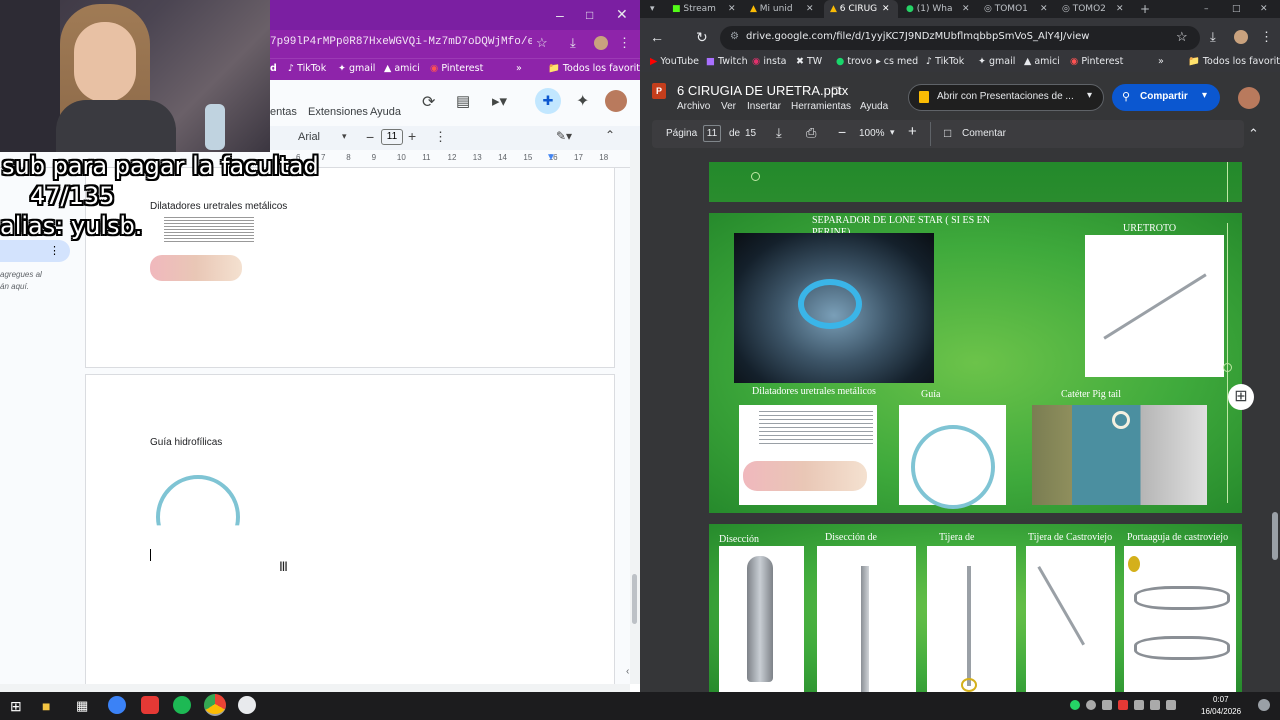 The width and height of the screenshot is (1280, 720). What do you see at coordinates (1155, 705) in the screenshot?
I see `wifi-icon` at bounding box center [1155, 705].